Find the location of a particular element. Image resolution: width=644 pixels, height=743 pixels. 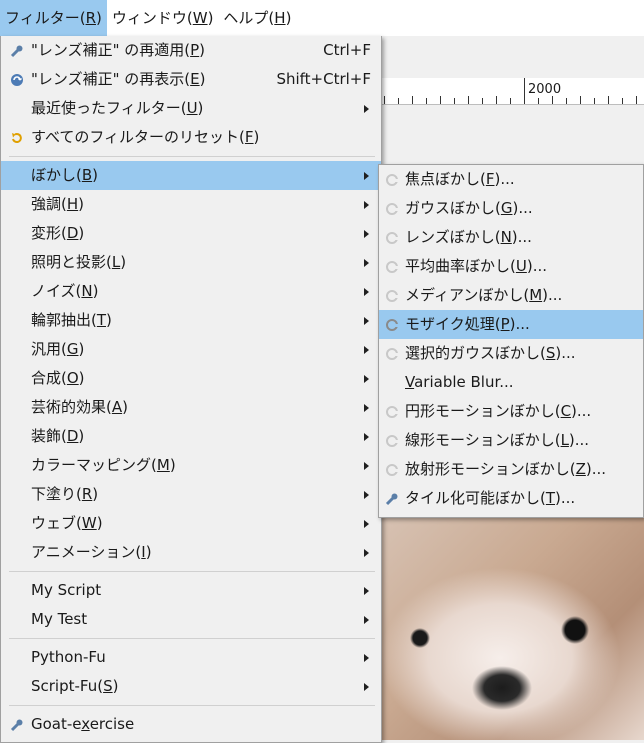

menu-item-web: ウェブ(W) is located at coordinates (191, 523).